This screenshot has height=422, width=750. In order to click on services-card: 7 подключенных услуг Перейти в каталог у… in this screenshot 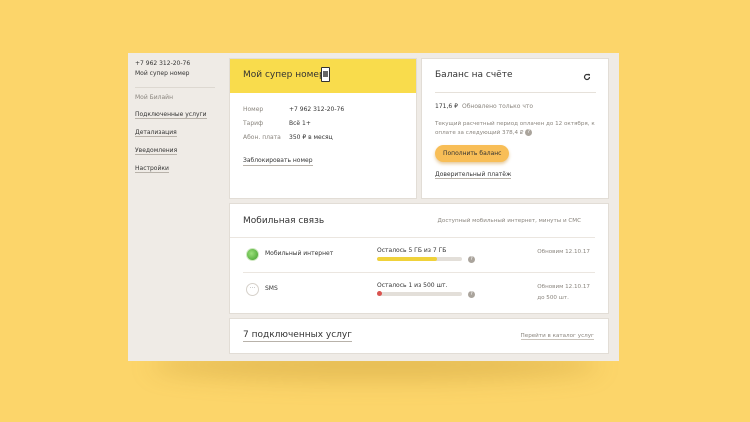, I will do `click(419, 336)`.